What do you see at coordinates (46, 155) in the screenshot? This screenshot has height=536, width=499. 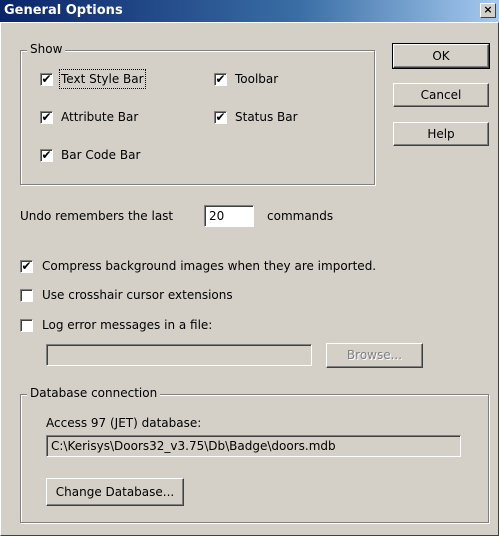 I see `bar-code-bar-checkbox: ✔` at bounding box center [46, 155].